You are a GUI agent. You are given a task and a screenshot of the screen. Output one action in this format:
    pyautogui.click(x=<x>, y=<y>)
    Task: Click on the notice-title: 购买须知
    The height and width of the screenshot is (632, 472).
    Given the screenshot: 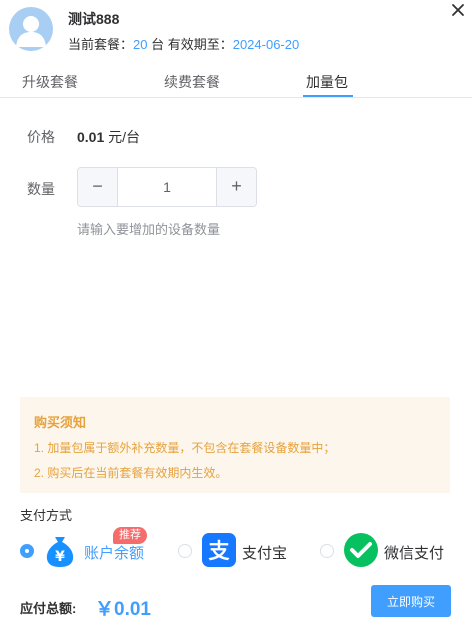 What is the action you would take?
    pyautogui.click(x=60, y=422)
    